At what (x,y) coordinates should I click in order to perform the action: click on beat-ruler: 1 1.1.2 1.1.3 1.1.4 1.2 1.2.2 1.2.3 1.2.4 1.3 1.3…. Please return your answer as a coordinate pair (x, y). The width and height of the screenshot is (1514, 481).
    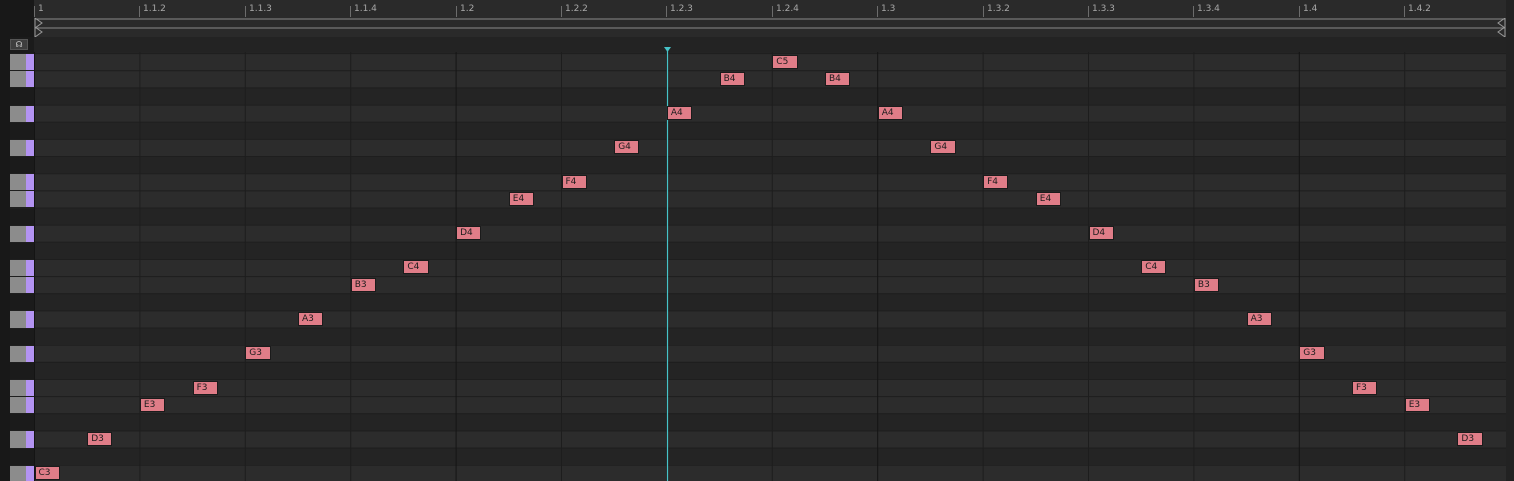
    Looking at the image, I should click on (770, 9).